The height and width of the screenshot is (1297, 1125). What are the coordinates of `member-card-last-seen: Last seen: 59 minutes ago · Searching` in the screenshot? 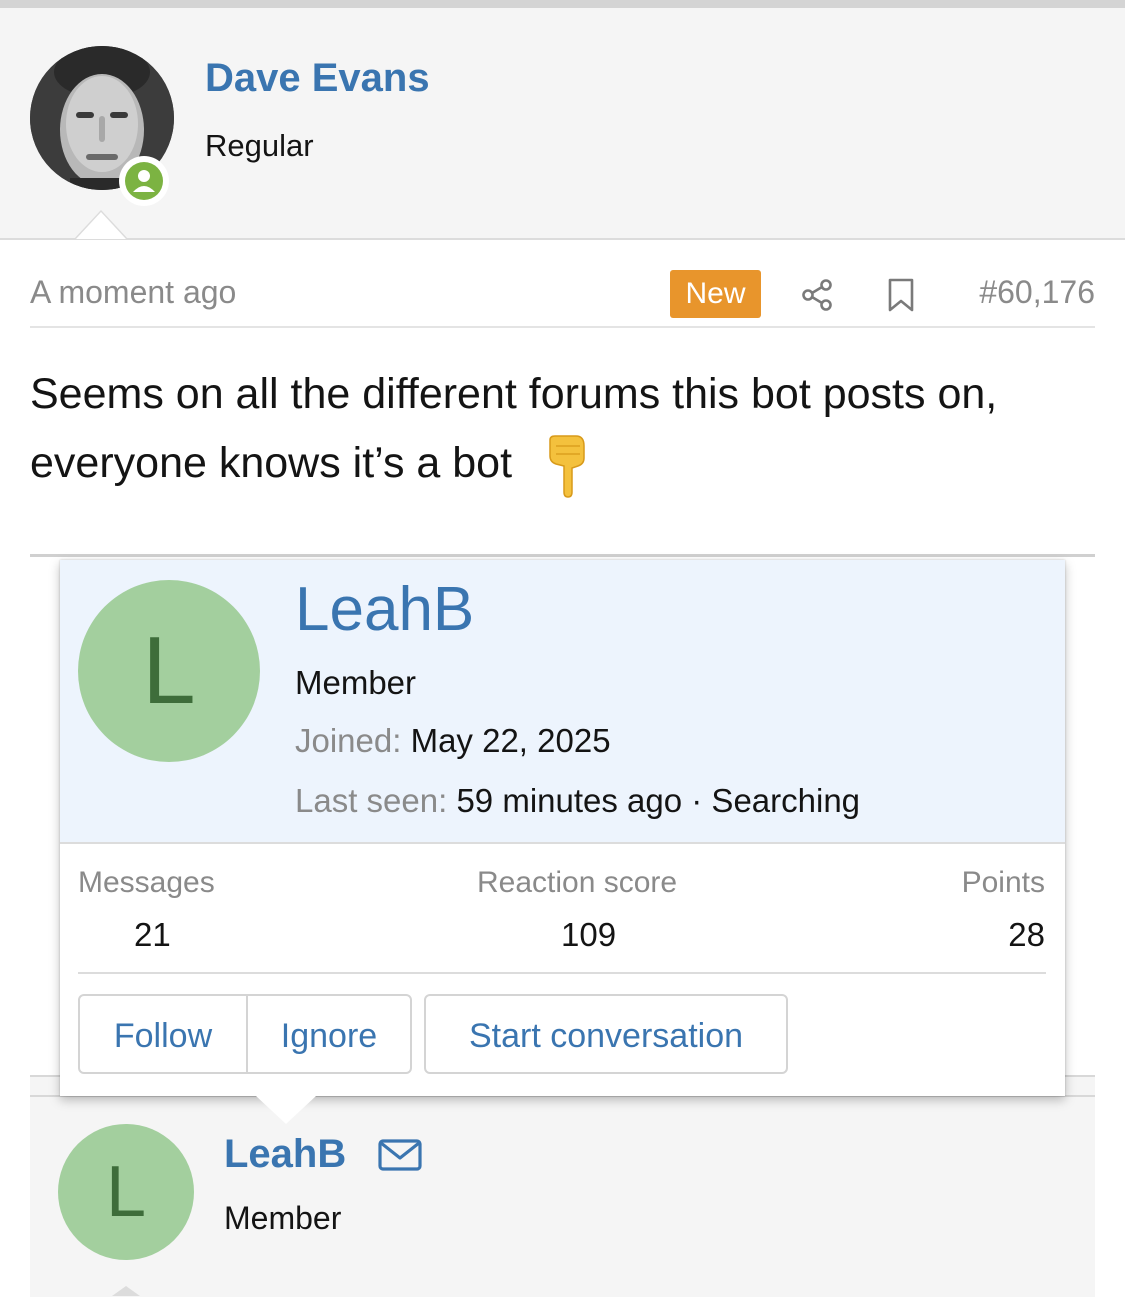 It's located at (577, 801).